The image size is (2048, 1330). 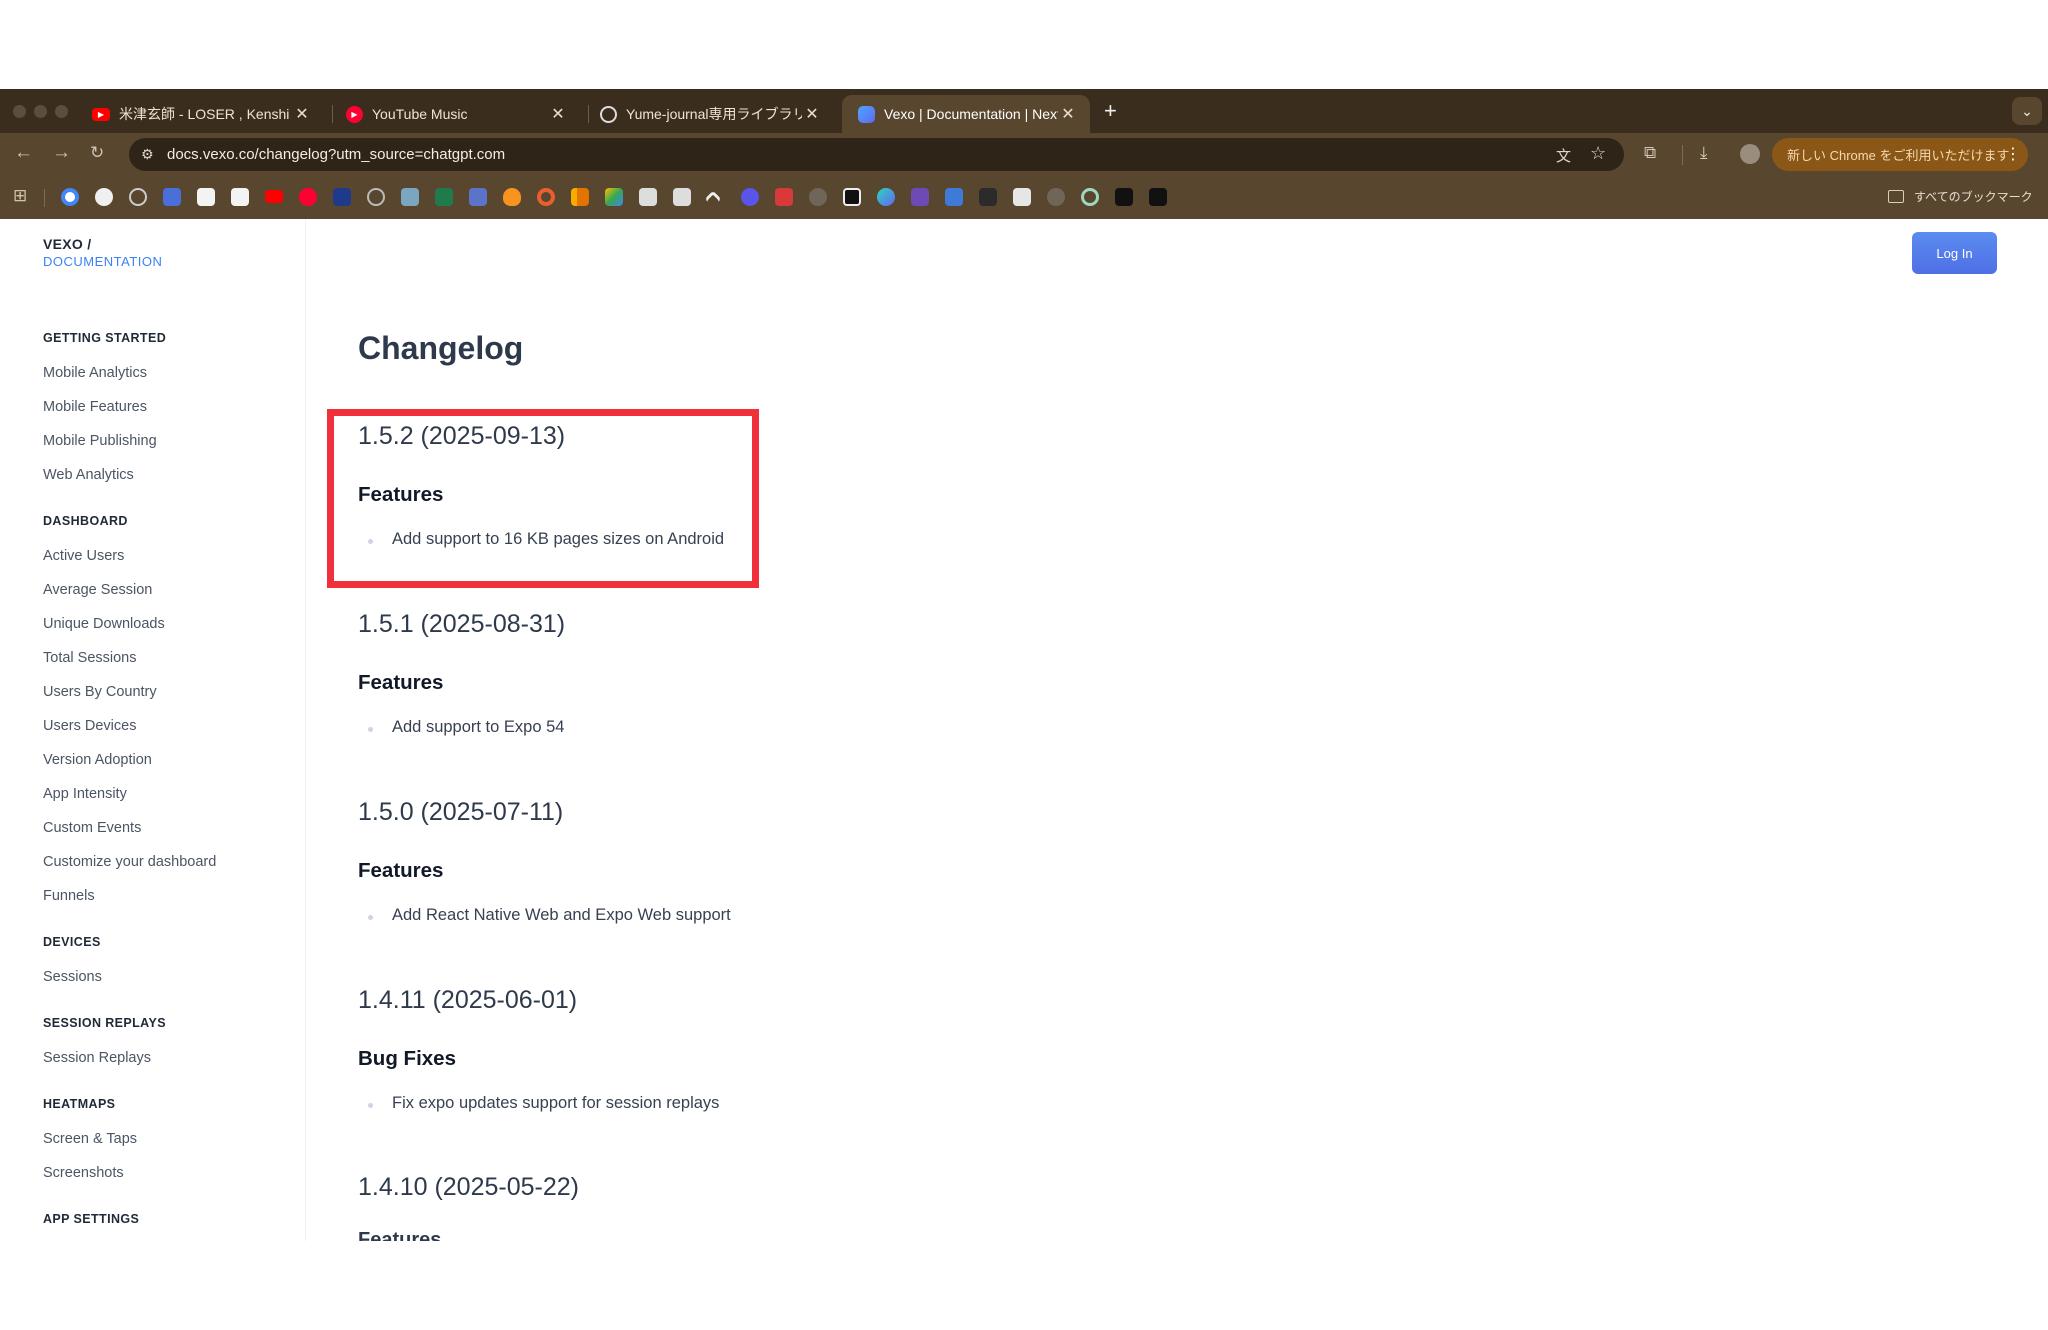 I want to click on chrome-update-button: 新しい Chrome をご利用いただけます ⋮, so click(x=1900, y=154).